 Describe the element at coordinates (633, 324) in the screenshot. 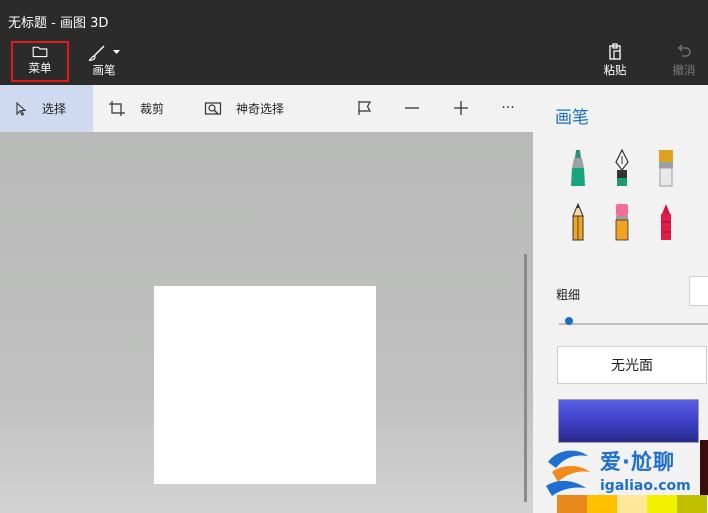

I see `thickness-slider` at that location.